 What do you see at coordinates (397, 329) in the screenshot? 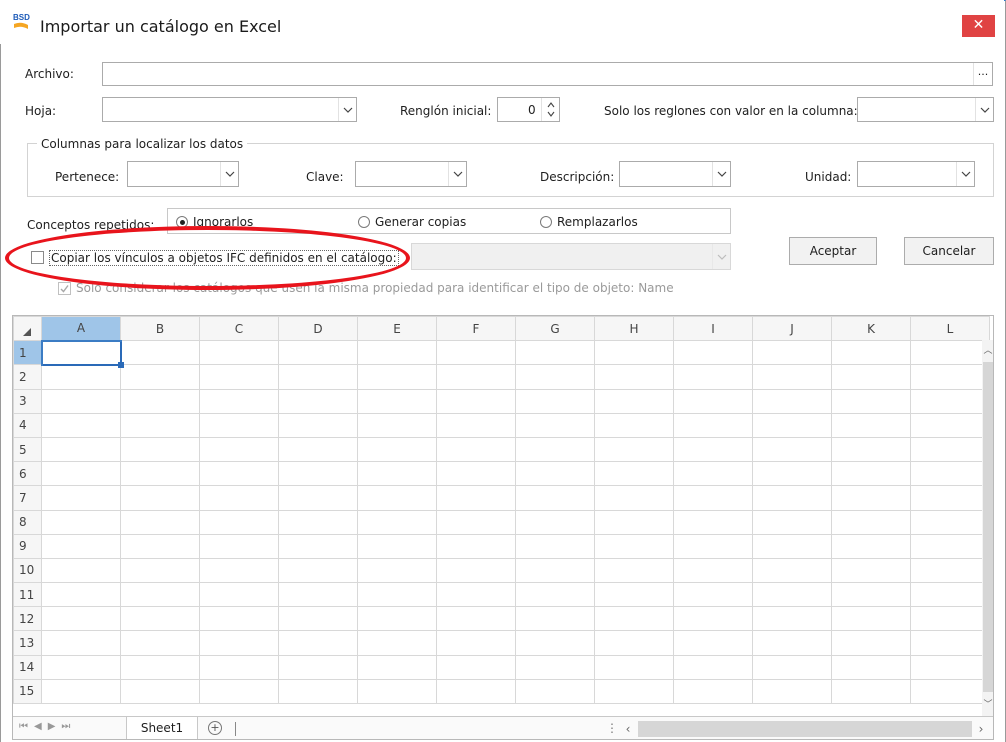
I see `col-header: E` at bounding box center [397, 329].